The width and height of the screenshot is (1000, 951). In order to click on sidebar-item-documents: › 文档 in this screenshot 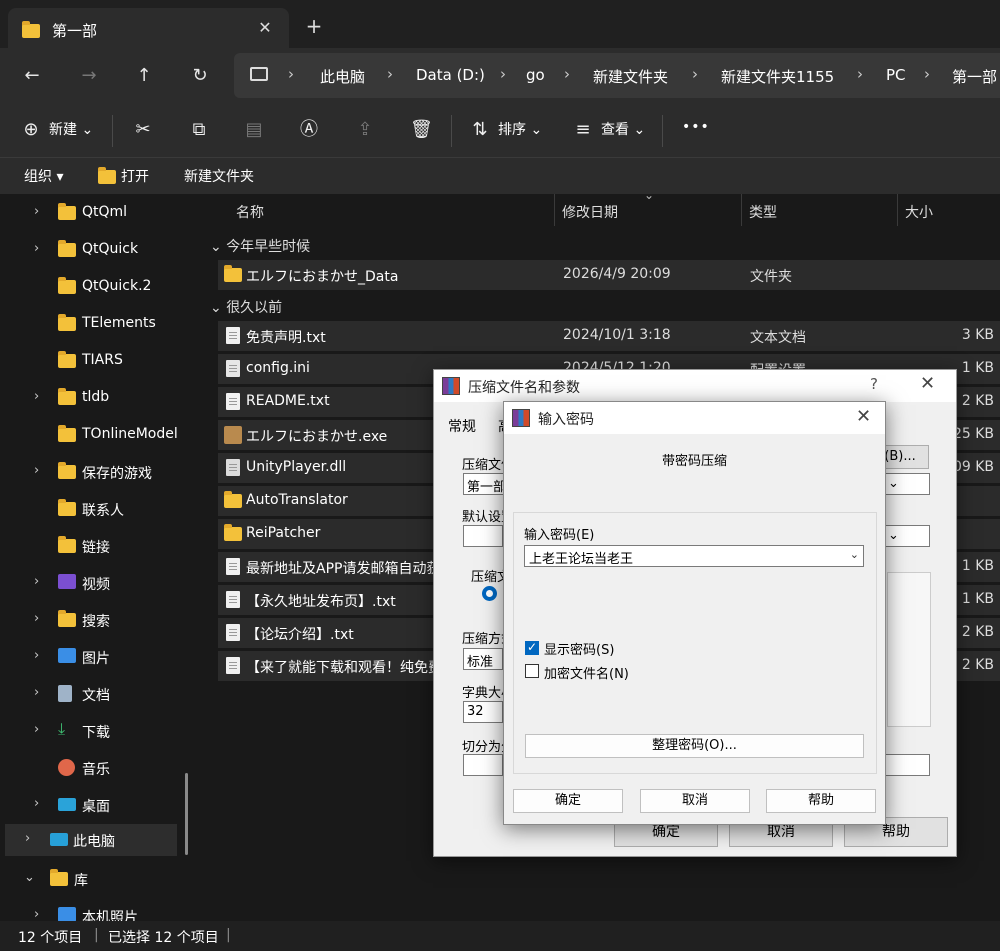, I will do `click(95, 694)`.